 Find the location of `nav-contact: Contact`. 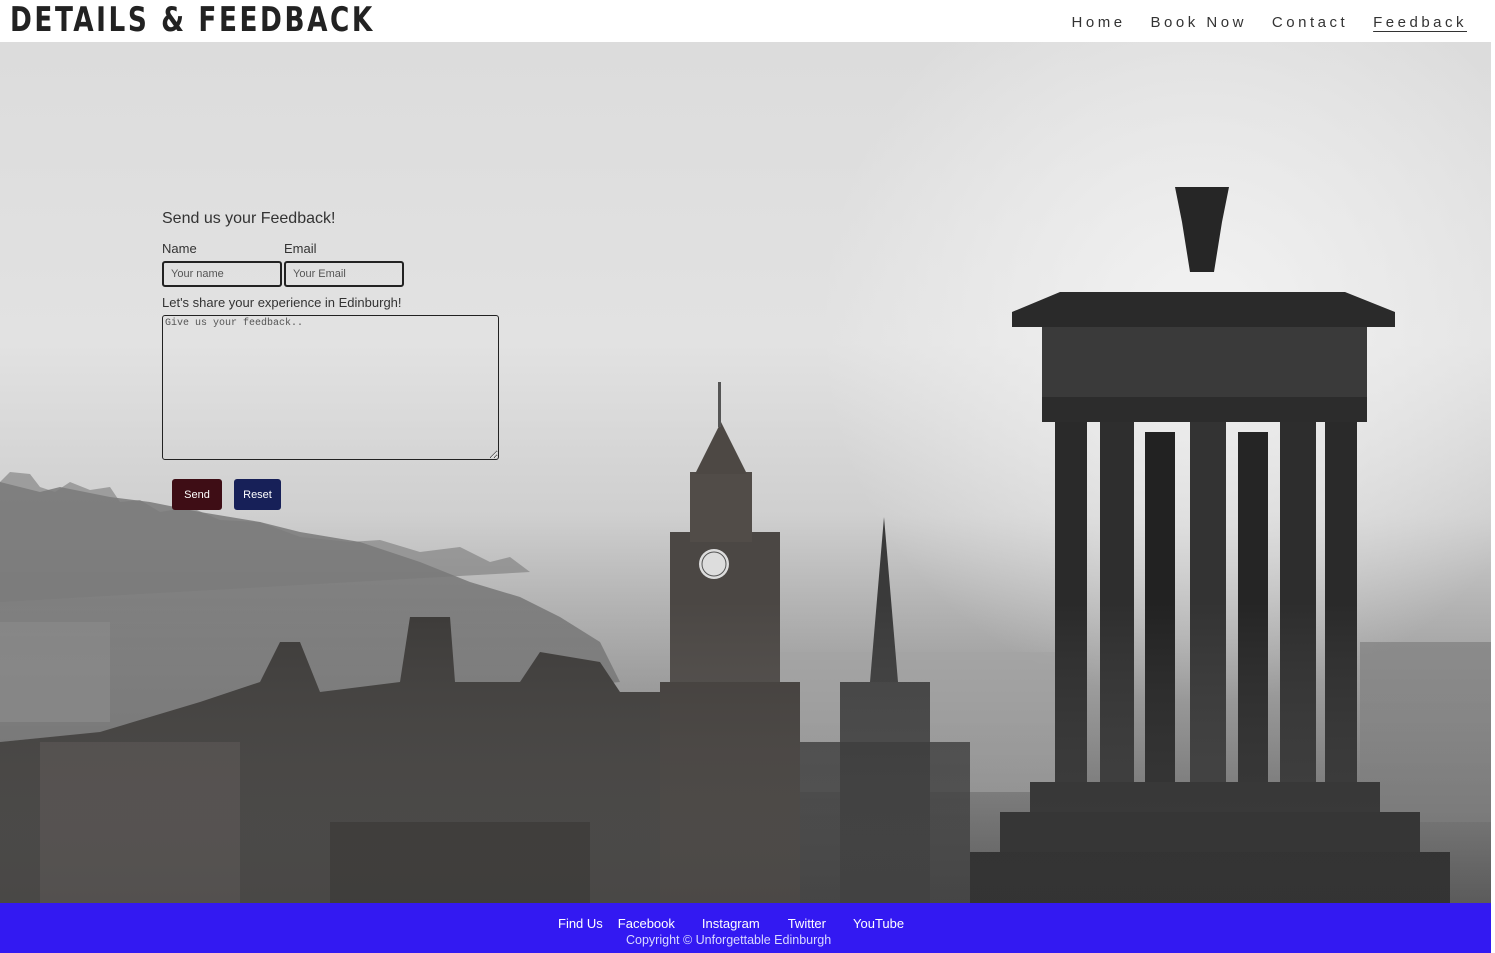

nav-contact: Contact is located at coordinates (1310, 23).